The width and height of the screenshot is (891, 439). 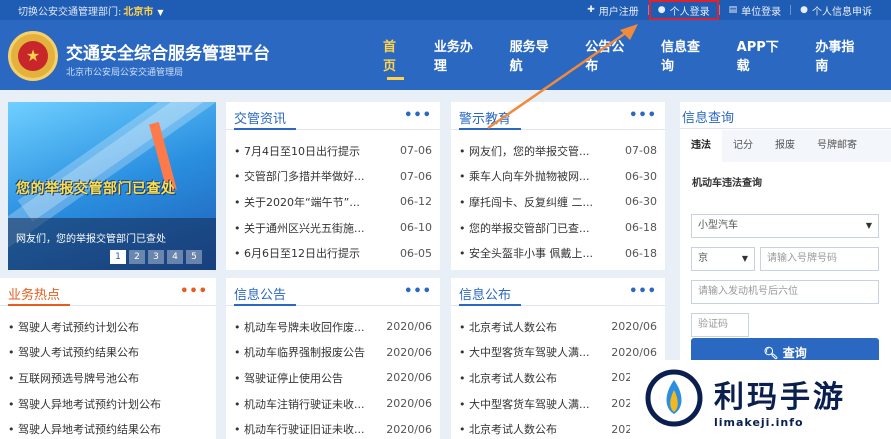 I want to click on tab-points: 记分, so click(x=743, y=146).